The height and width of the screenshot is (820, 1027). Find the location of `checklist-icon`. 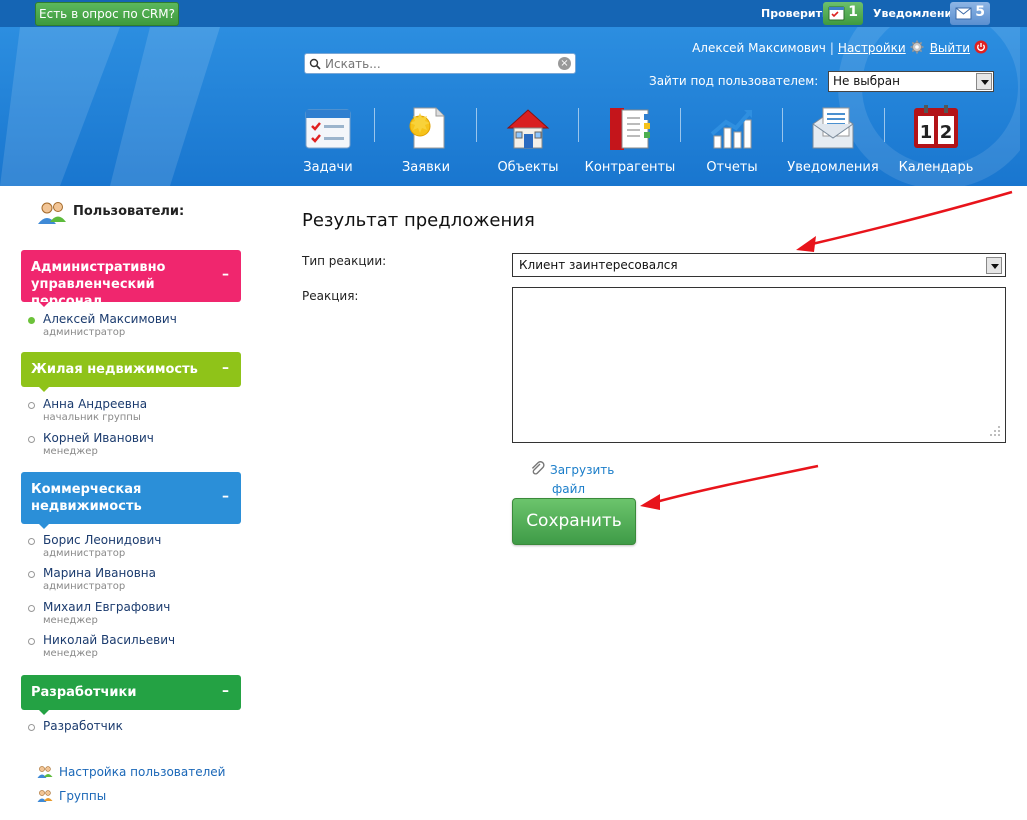

checklist-icon is located at coordinates (836, 13).